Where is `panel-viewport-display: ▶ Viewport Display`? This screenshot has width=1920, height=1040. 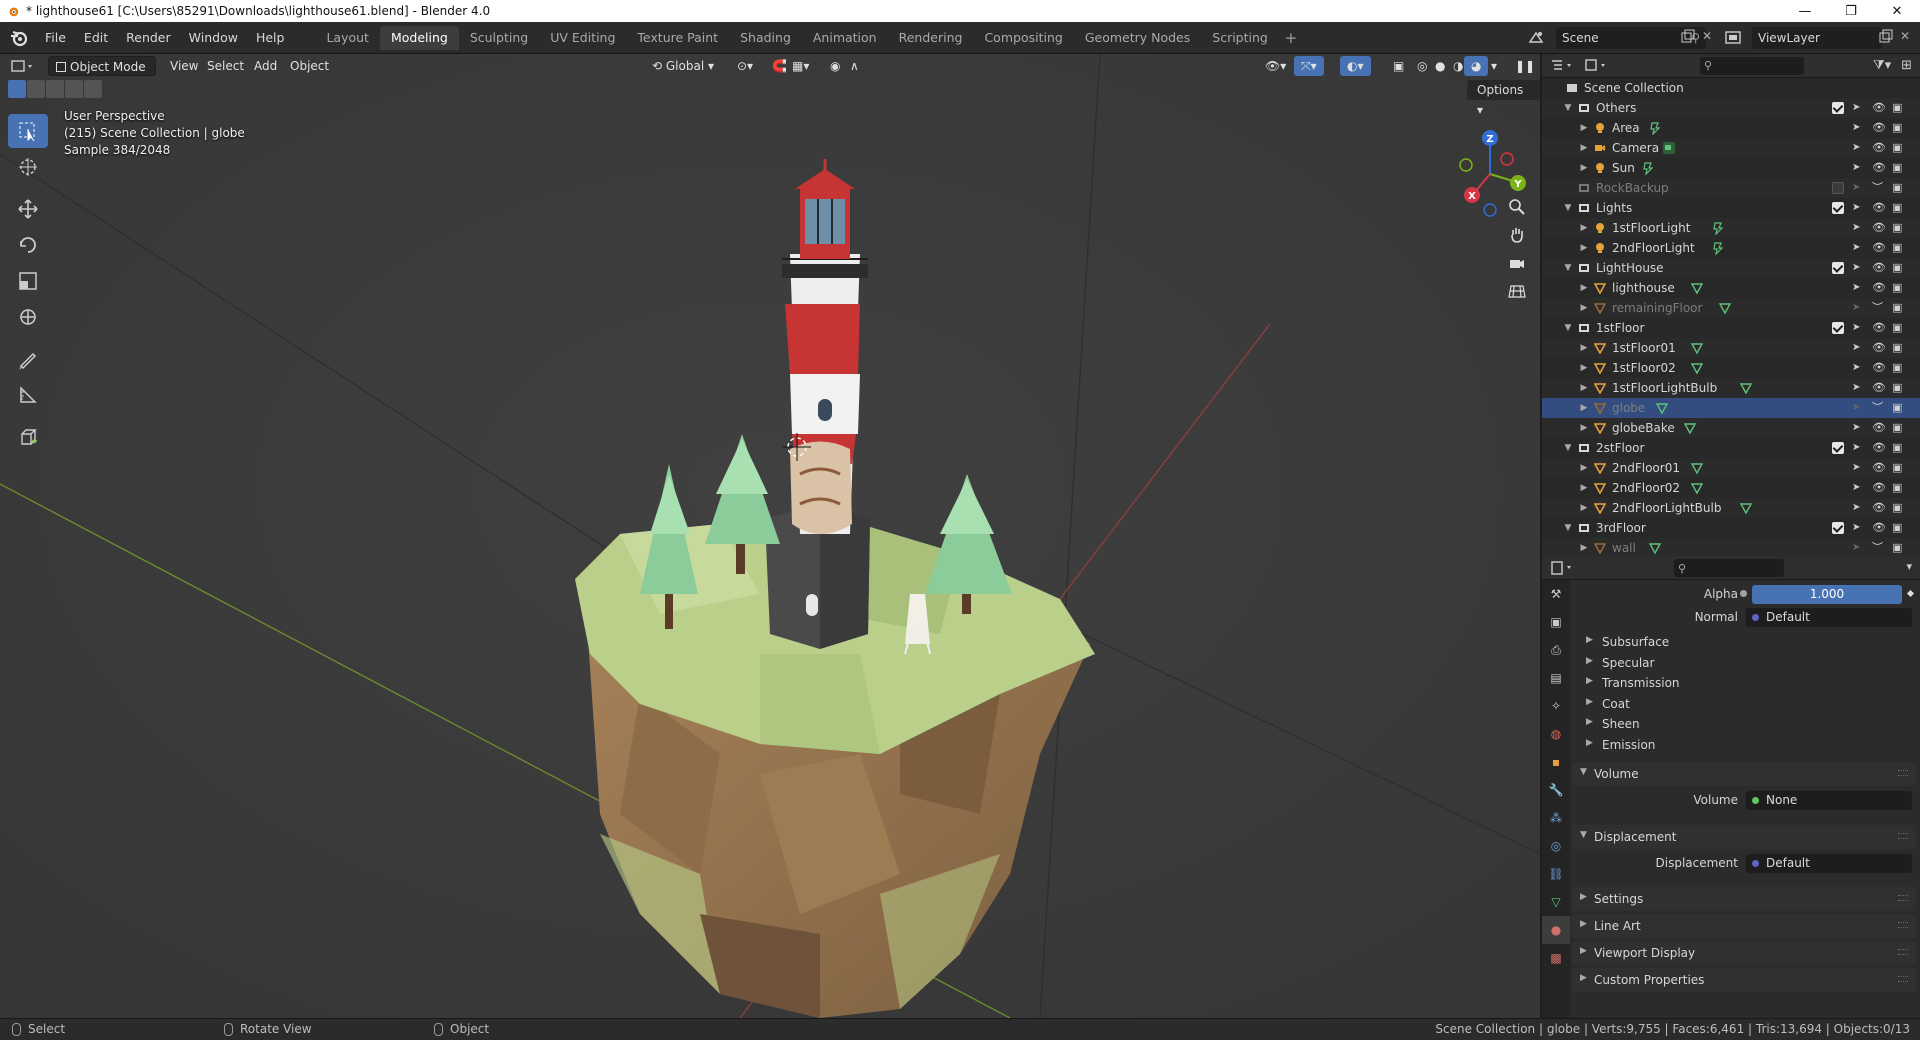 panel-viewport-display: ▶ Viewport Display is located at coordinates (1744, 953).